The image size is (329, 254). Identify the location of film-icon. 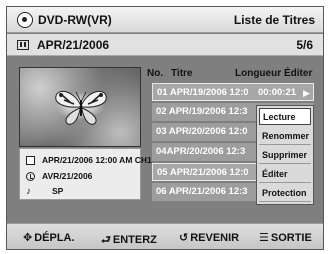
(23, 45).